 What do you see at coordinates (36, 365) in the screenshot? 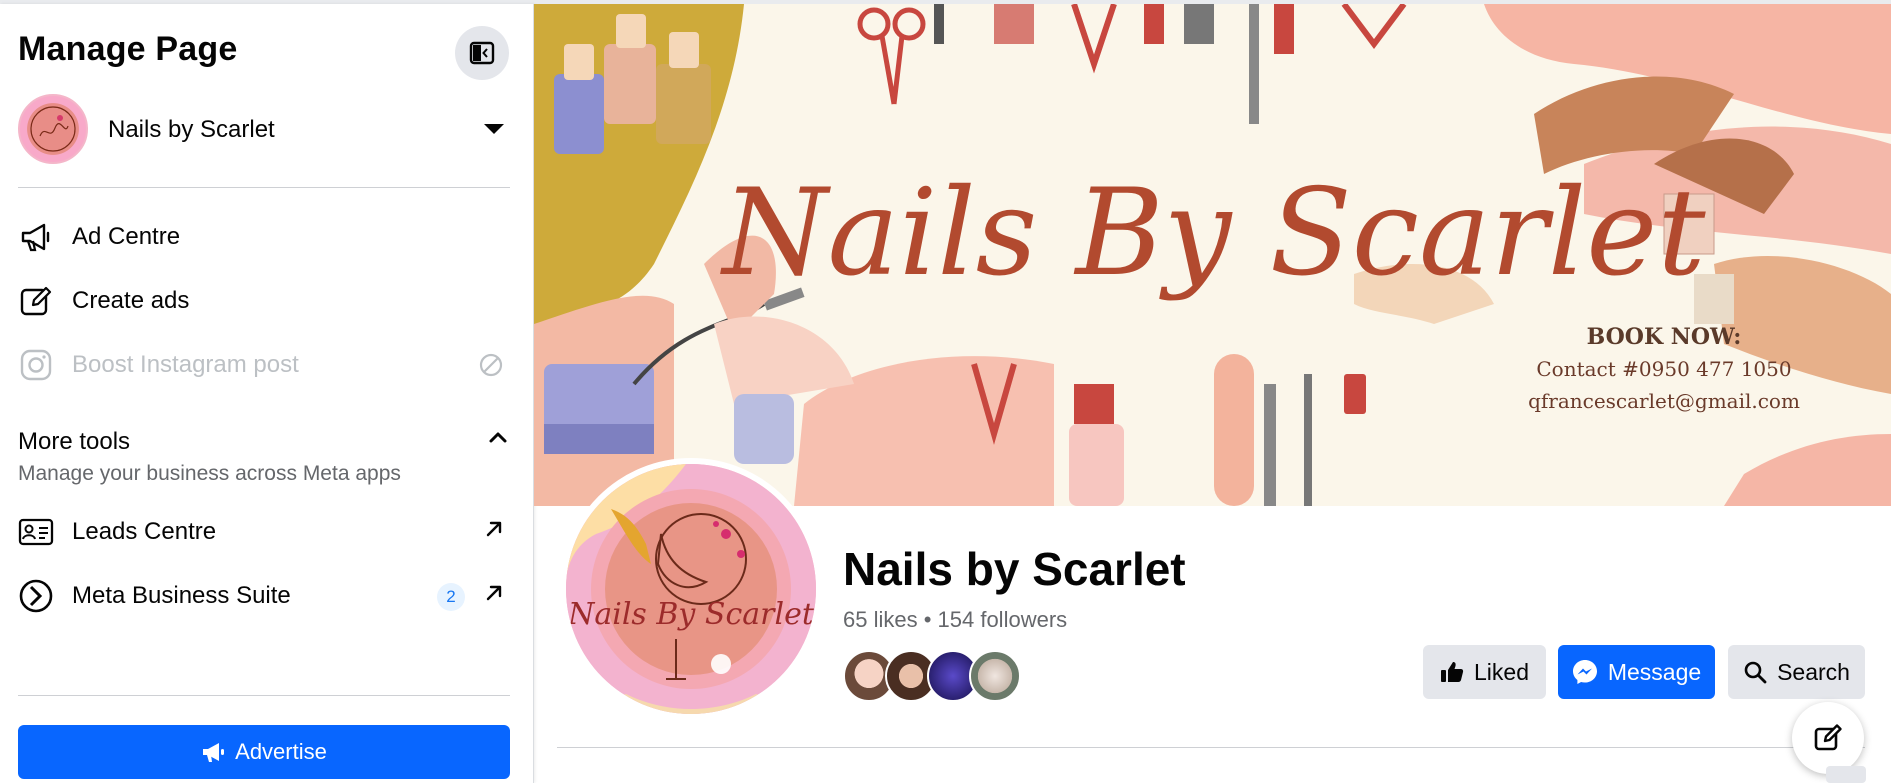
I see `instagram-icon` at bounding box center [36, 365].